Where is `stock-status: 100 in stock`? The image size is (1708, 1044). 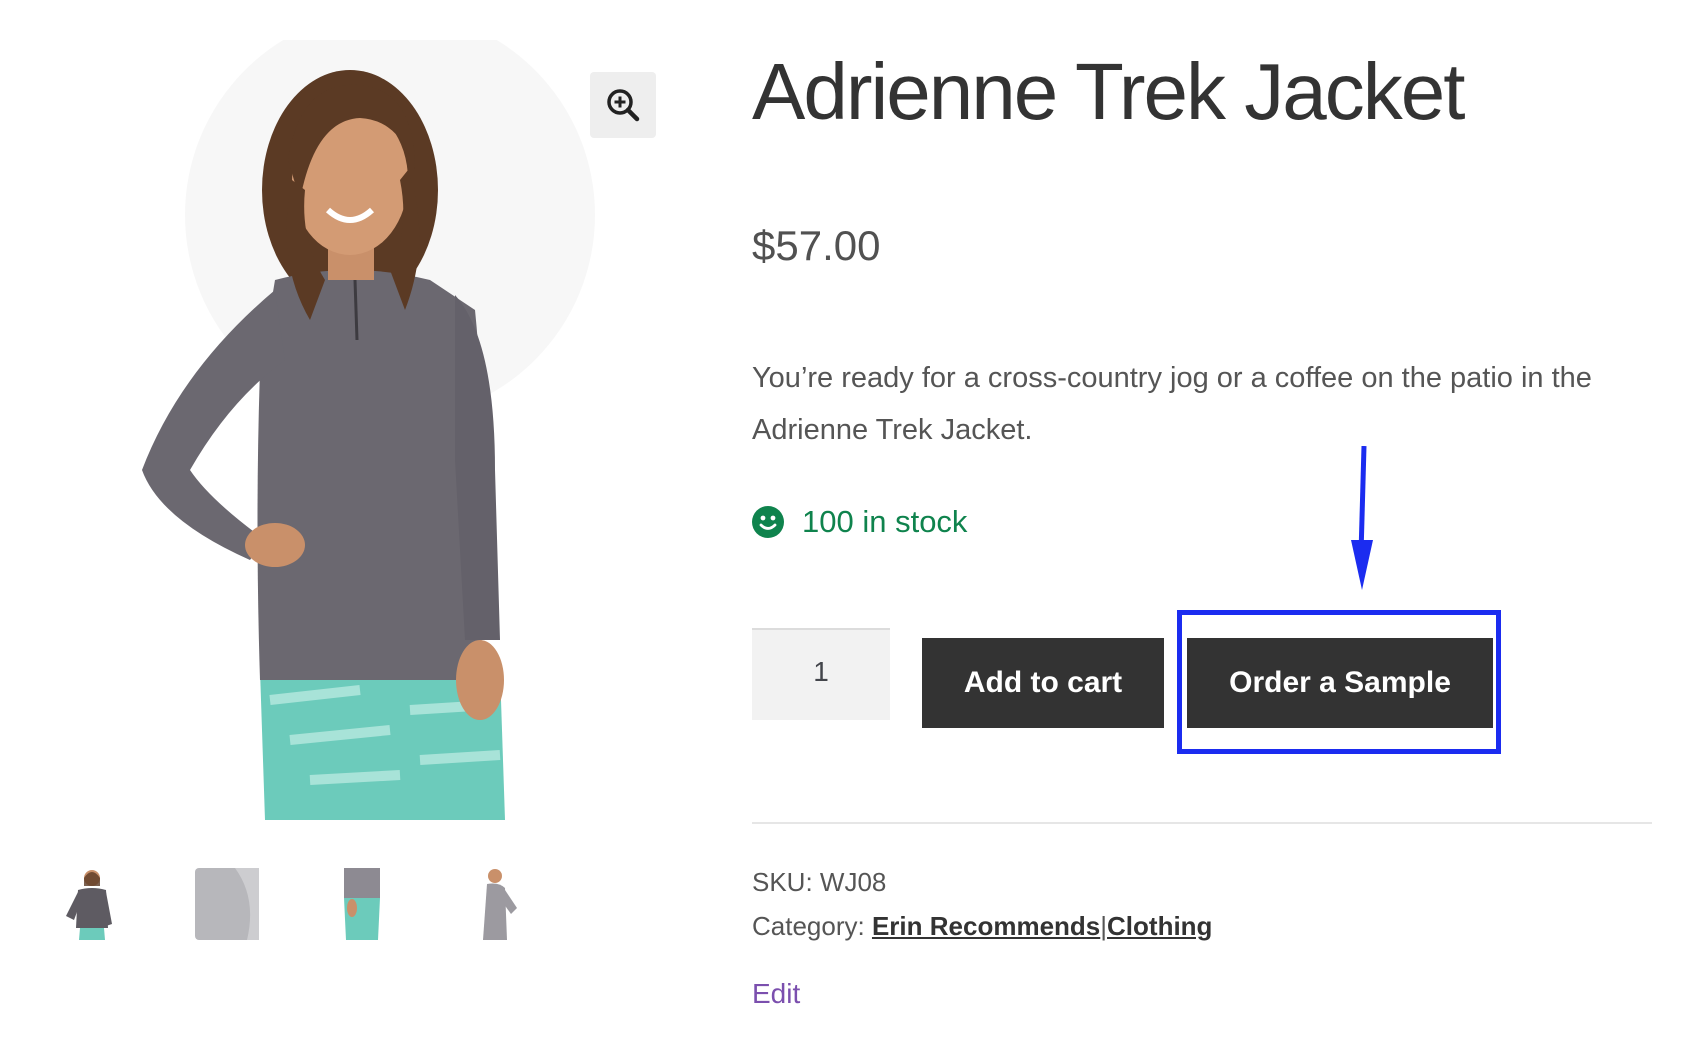 stock-status: 100 in stock is located at coordinates (859, 522).